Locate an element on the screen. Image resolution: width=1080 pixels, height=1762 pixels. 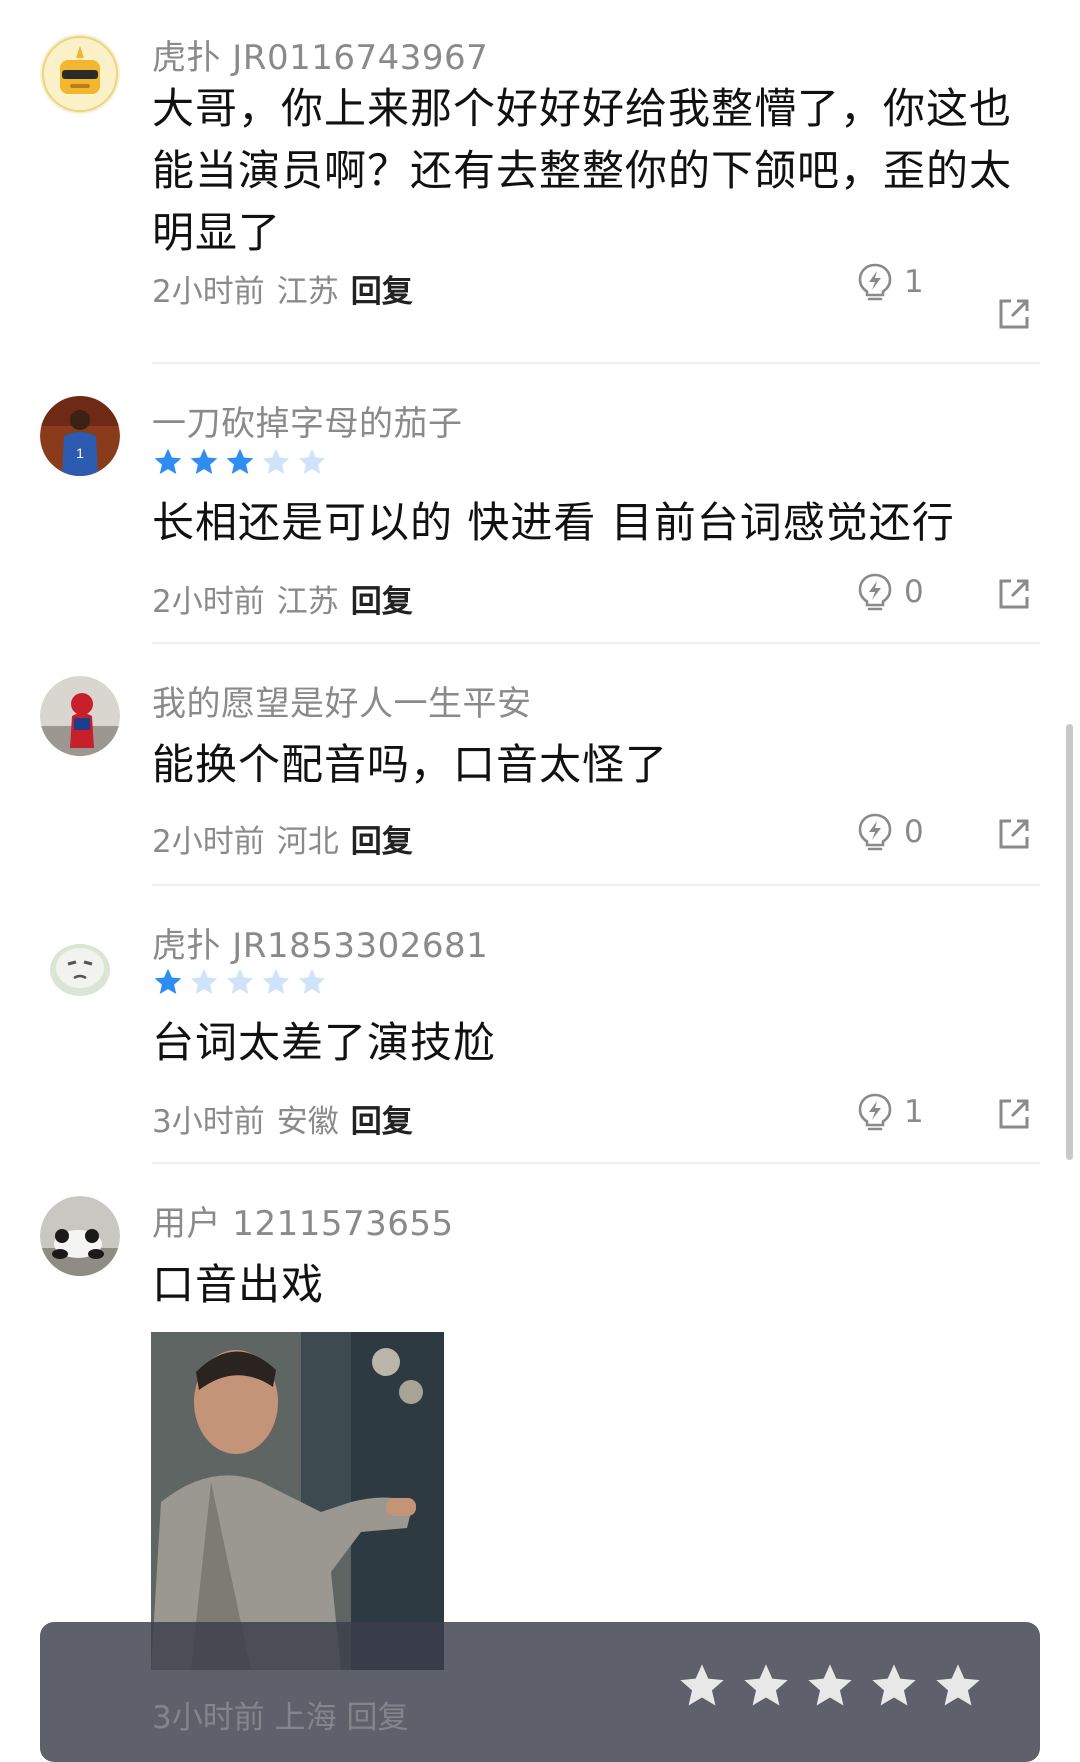
username: 用户 1211573655 is located at coordinates (303, 1220).